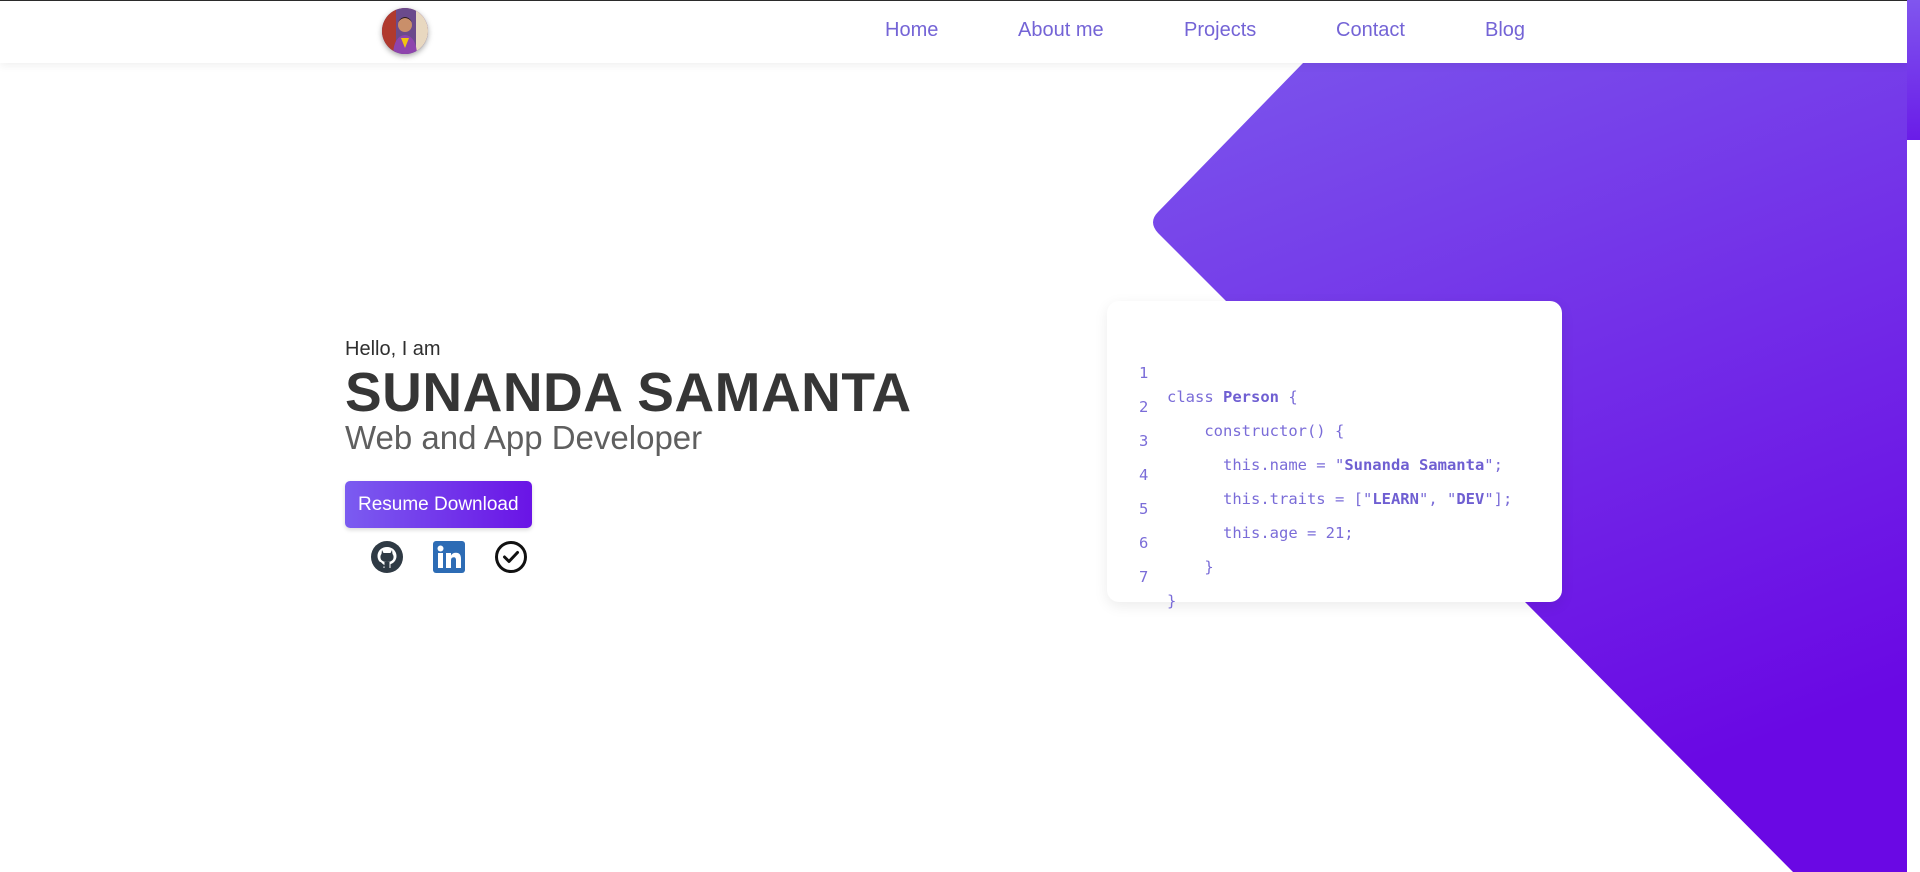 The image size is (1920, 872). I want to click on avatar, so click(405, 31).